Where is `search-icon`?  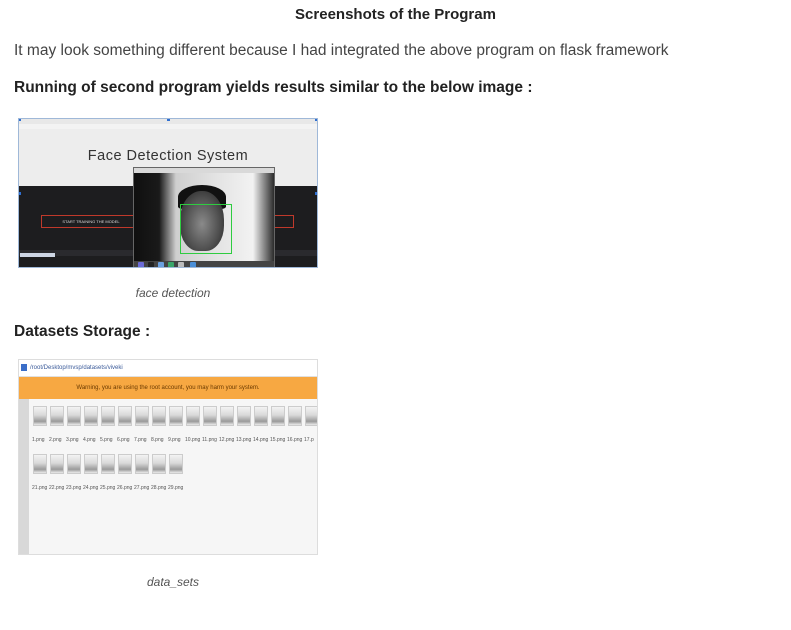 search-icon is located at coordinates (181, 264).